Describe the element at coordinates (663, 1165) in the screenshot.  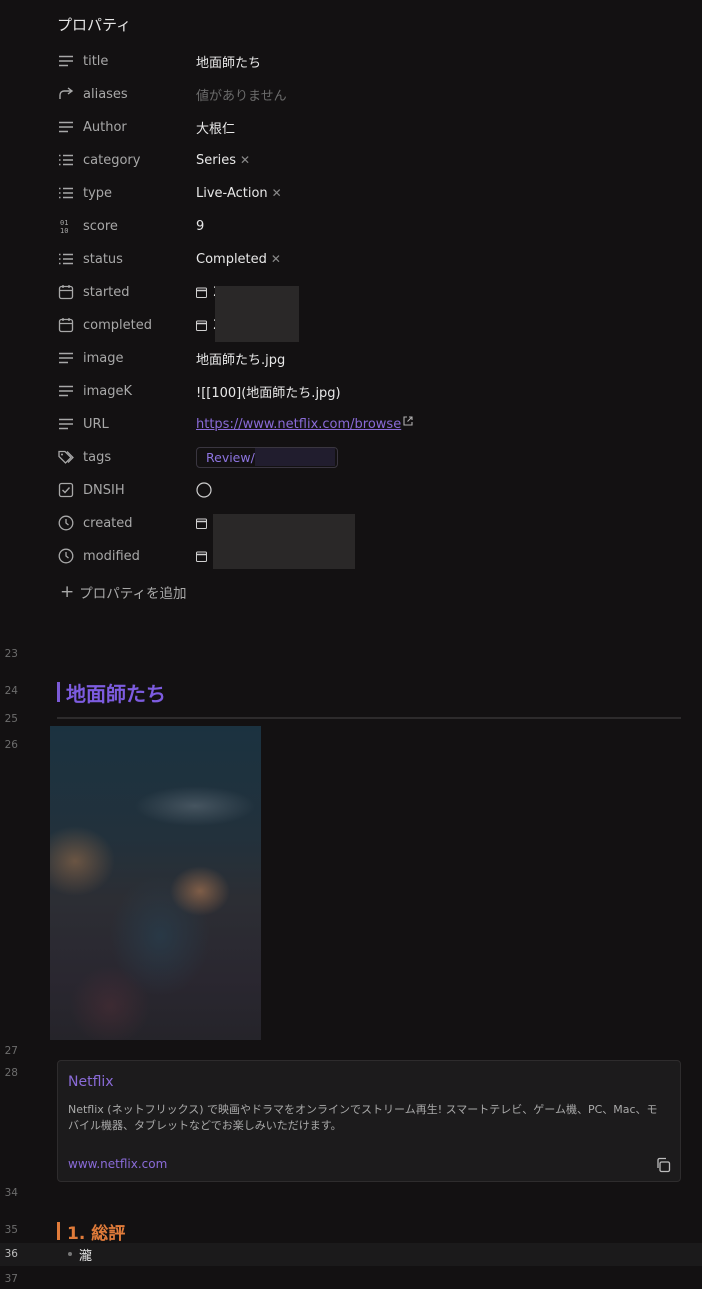
I see `copy-icon` at that location.